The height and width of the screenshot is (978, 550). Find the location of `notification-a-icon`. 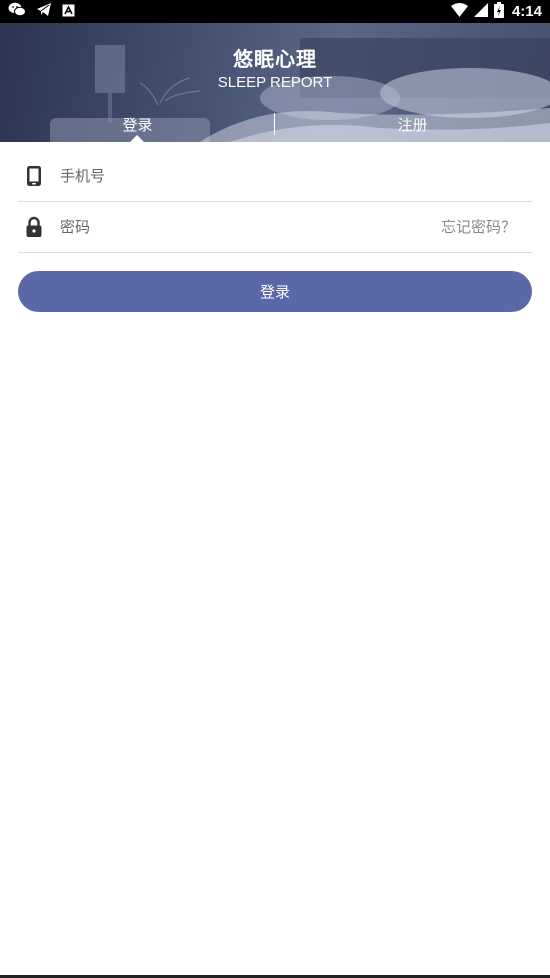

notification-a-icon is located at coordinates (68, 11).